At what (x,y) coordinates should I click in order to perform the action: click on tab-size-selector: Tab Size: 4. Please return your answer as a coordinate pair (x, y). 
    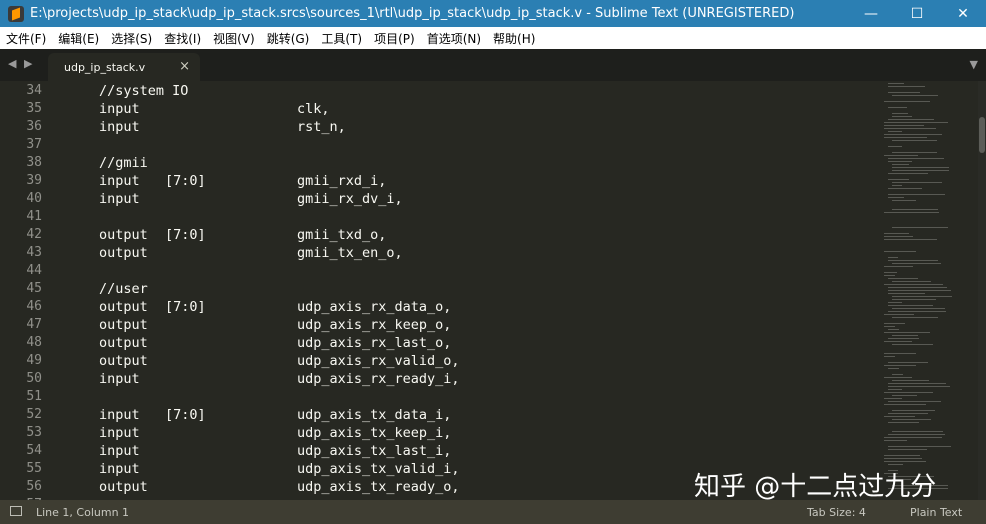
    Looking at the image, I should click on (836, 512).